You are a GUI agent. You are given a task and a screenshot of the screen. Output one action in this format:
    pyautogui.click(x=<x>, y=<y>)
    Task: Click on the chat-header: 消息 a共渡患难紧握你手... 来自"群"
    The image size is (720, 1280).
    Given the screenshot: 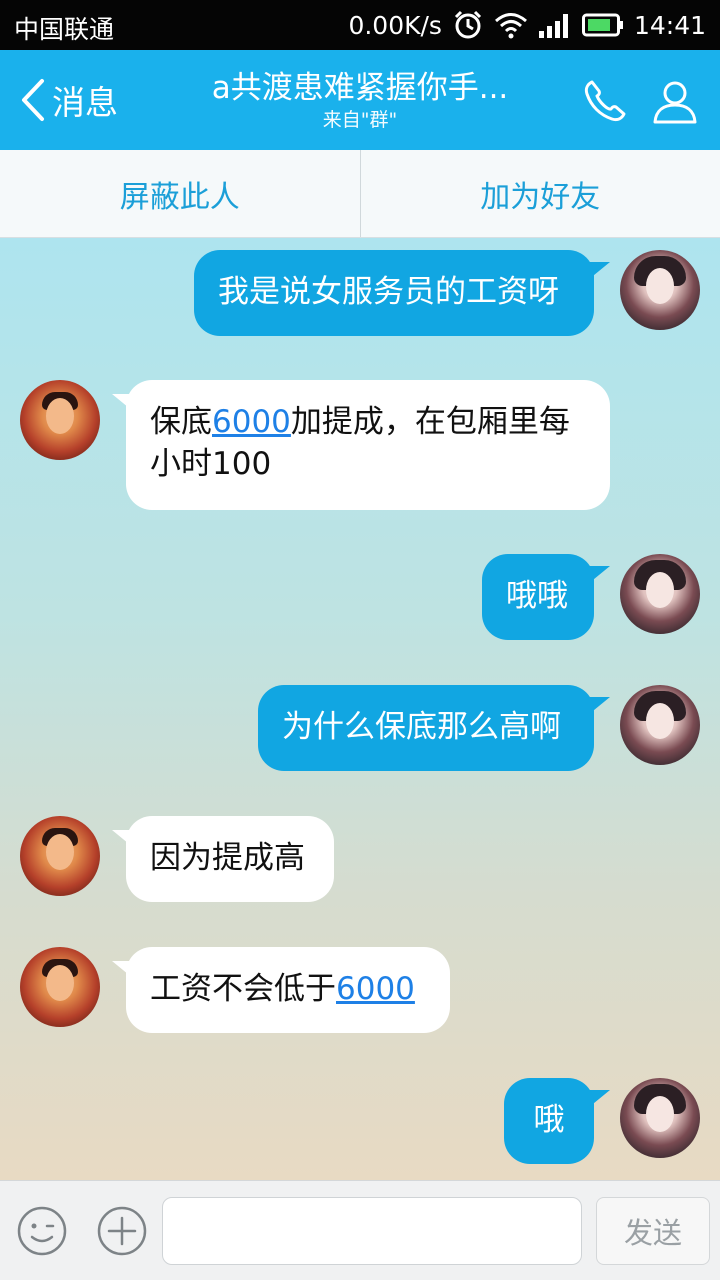 What is the action you would take?
    pyautogui.click(x=360, y=100)
    